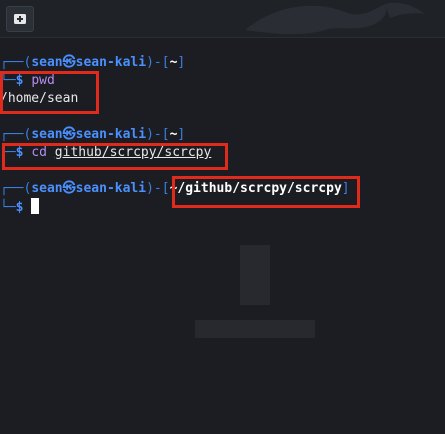  Describe the element at coordinates (335, 18) in the screenshot. I see `kali-dragon-icon` at that location.